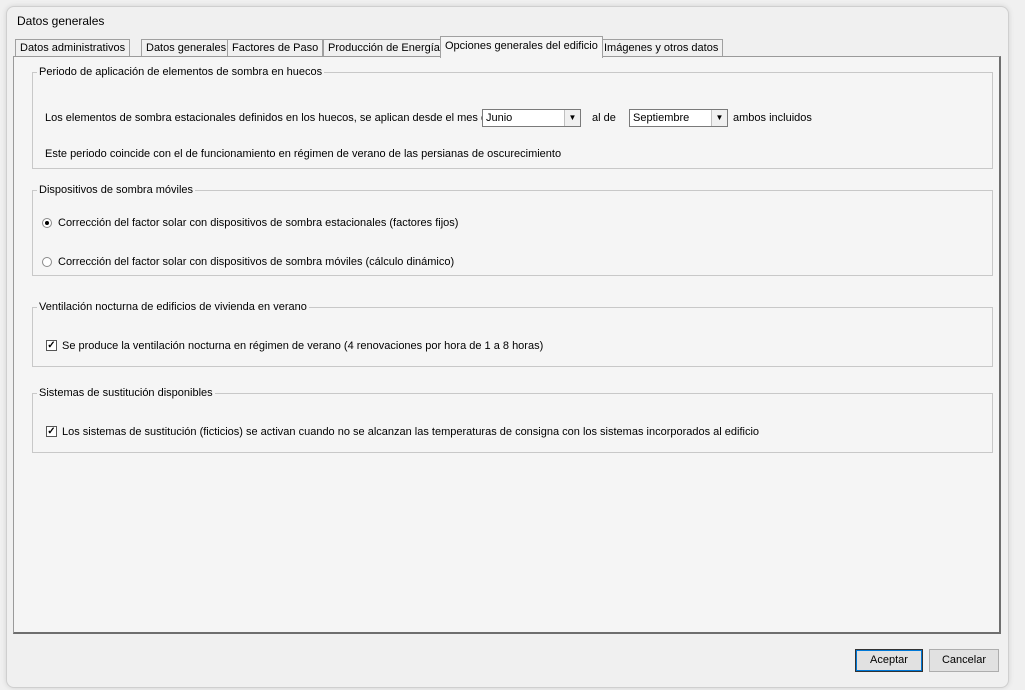 The height and width of the screenshot is (690, 1025). What do you see at coordinates (499, 118) in the screenshot?
I see `from-month-value: Junio` at bounding box center [499, 118].